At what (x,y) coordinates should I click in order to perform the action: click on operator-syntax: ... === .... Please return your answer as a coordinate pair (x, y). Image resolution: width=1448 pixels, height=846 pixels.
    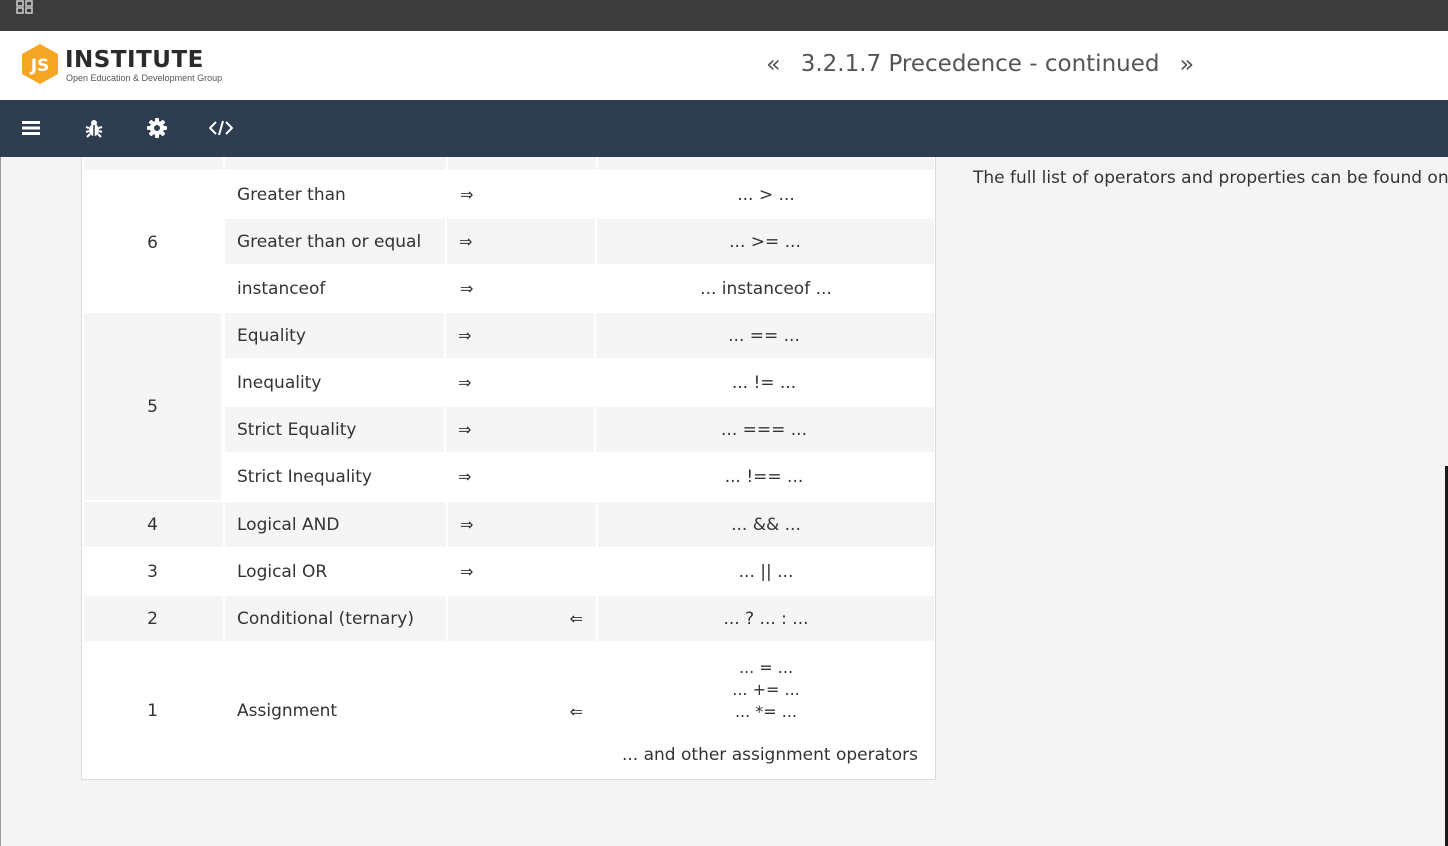
    Looking at the image, I should click on (764, 429).